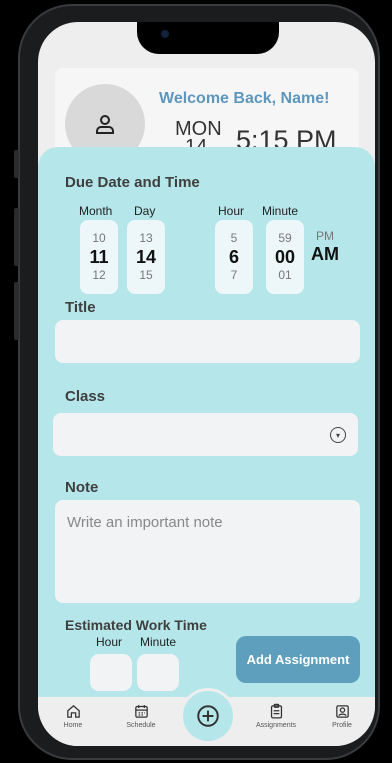 The width and height of the screenshot is (392, 763). I want to click on nav-profile-label: Profile, so click(342, 725).